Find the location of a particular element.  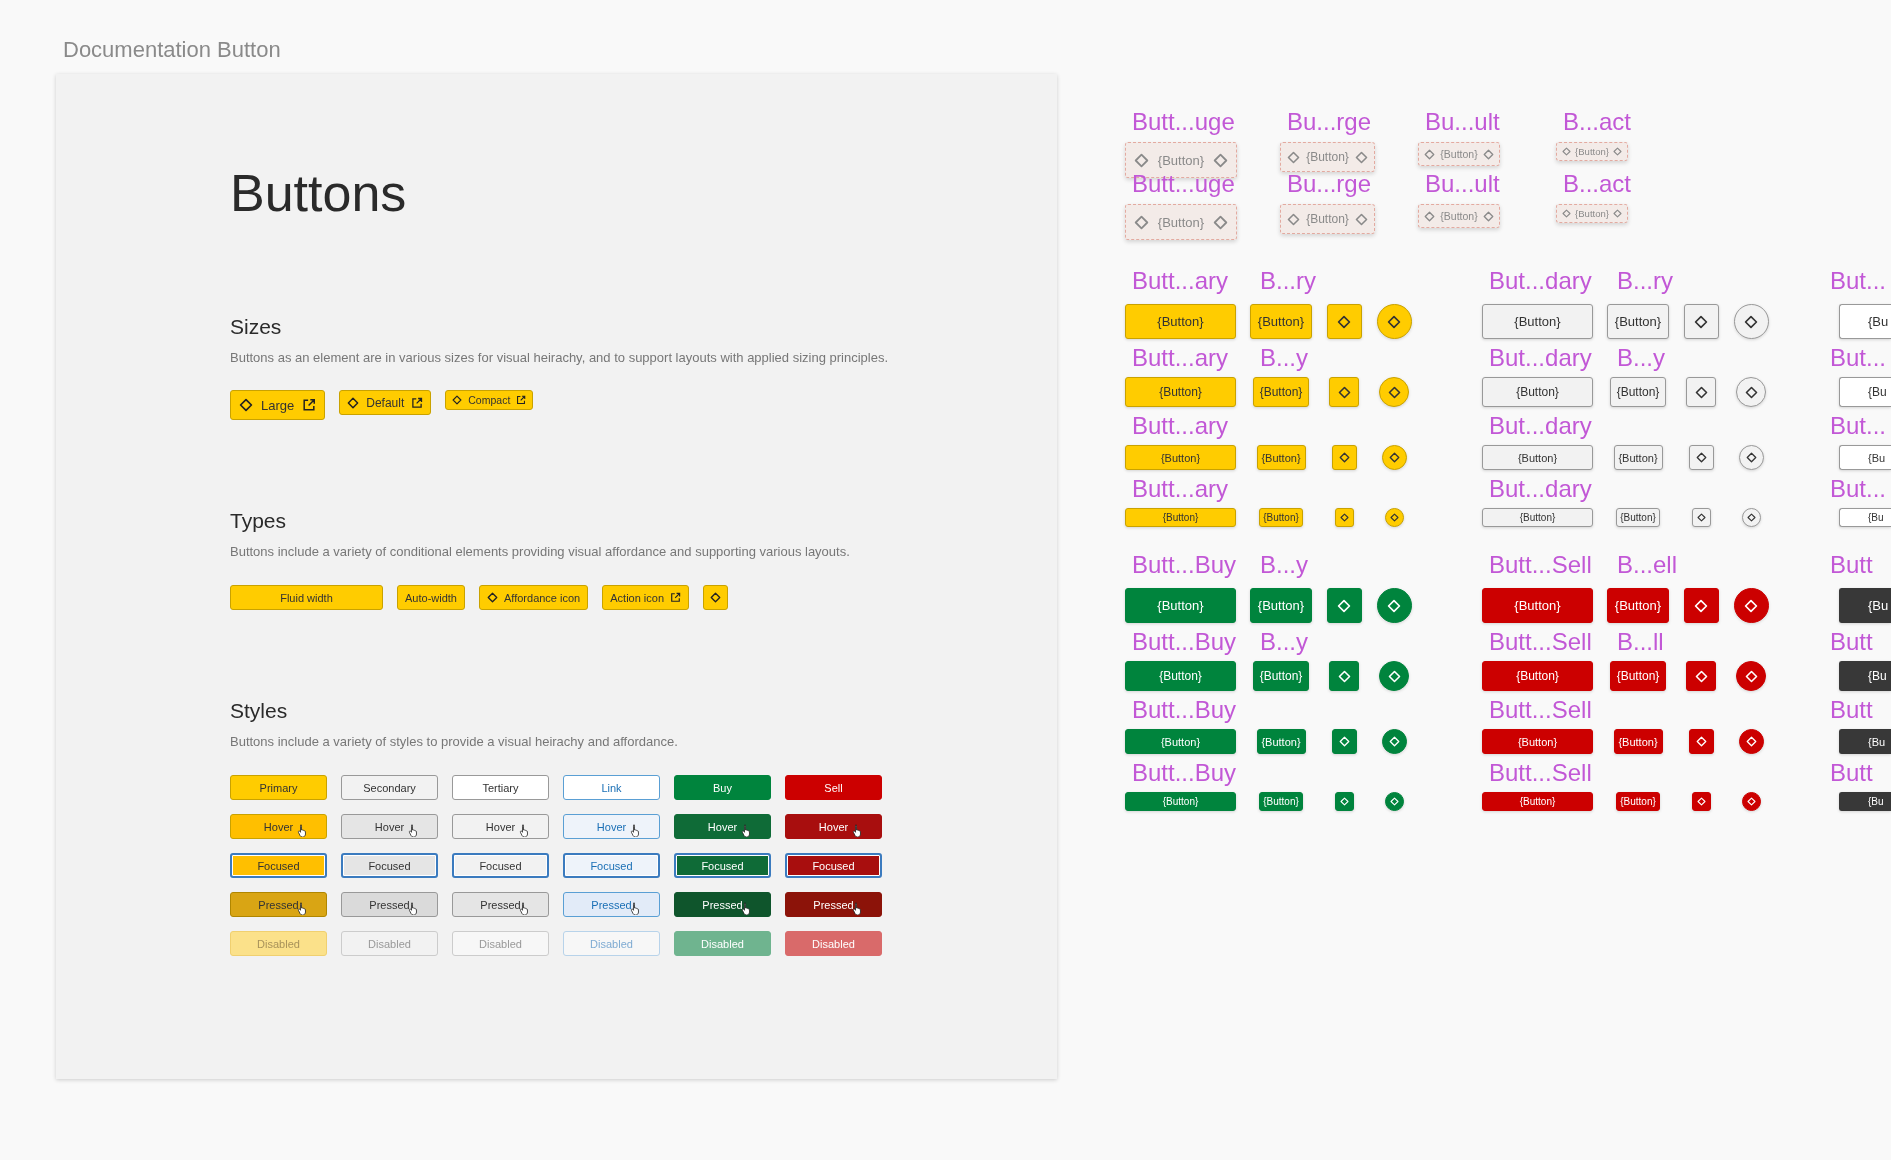

component-label: Butt...uge is located at coordinates (1183, 122).